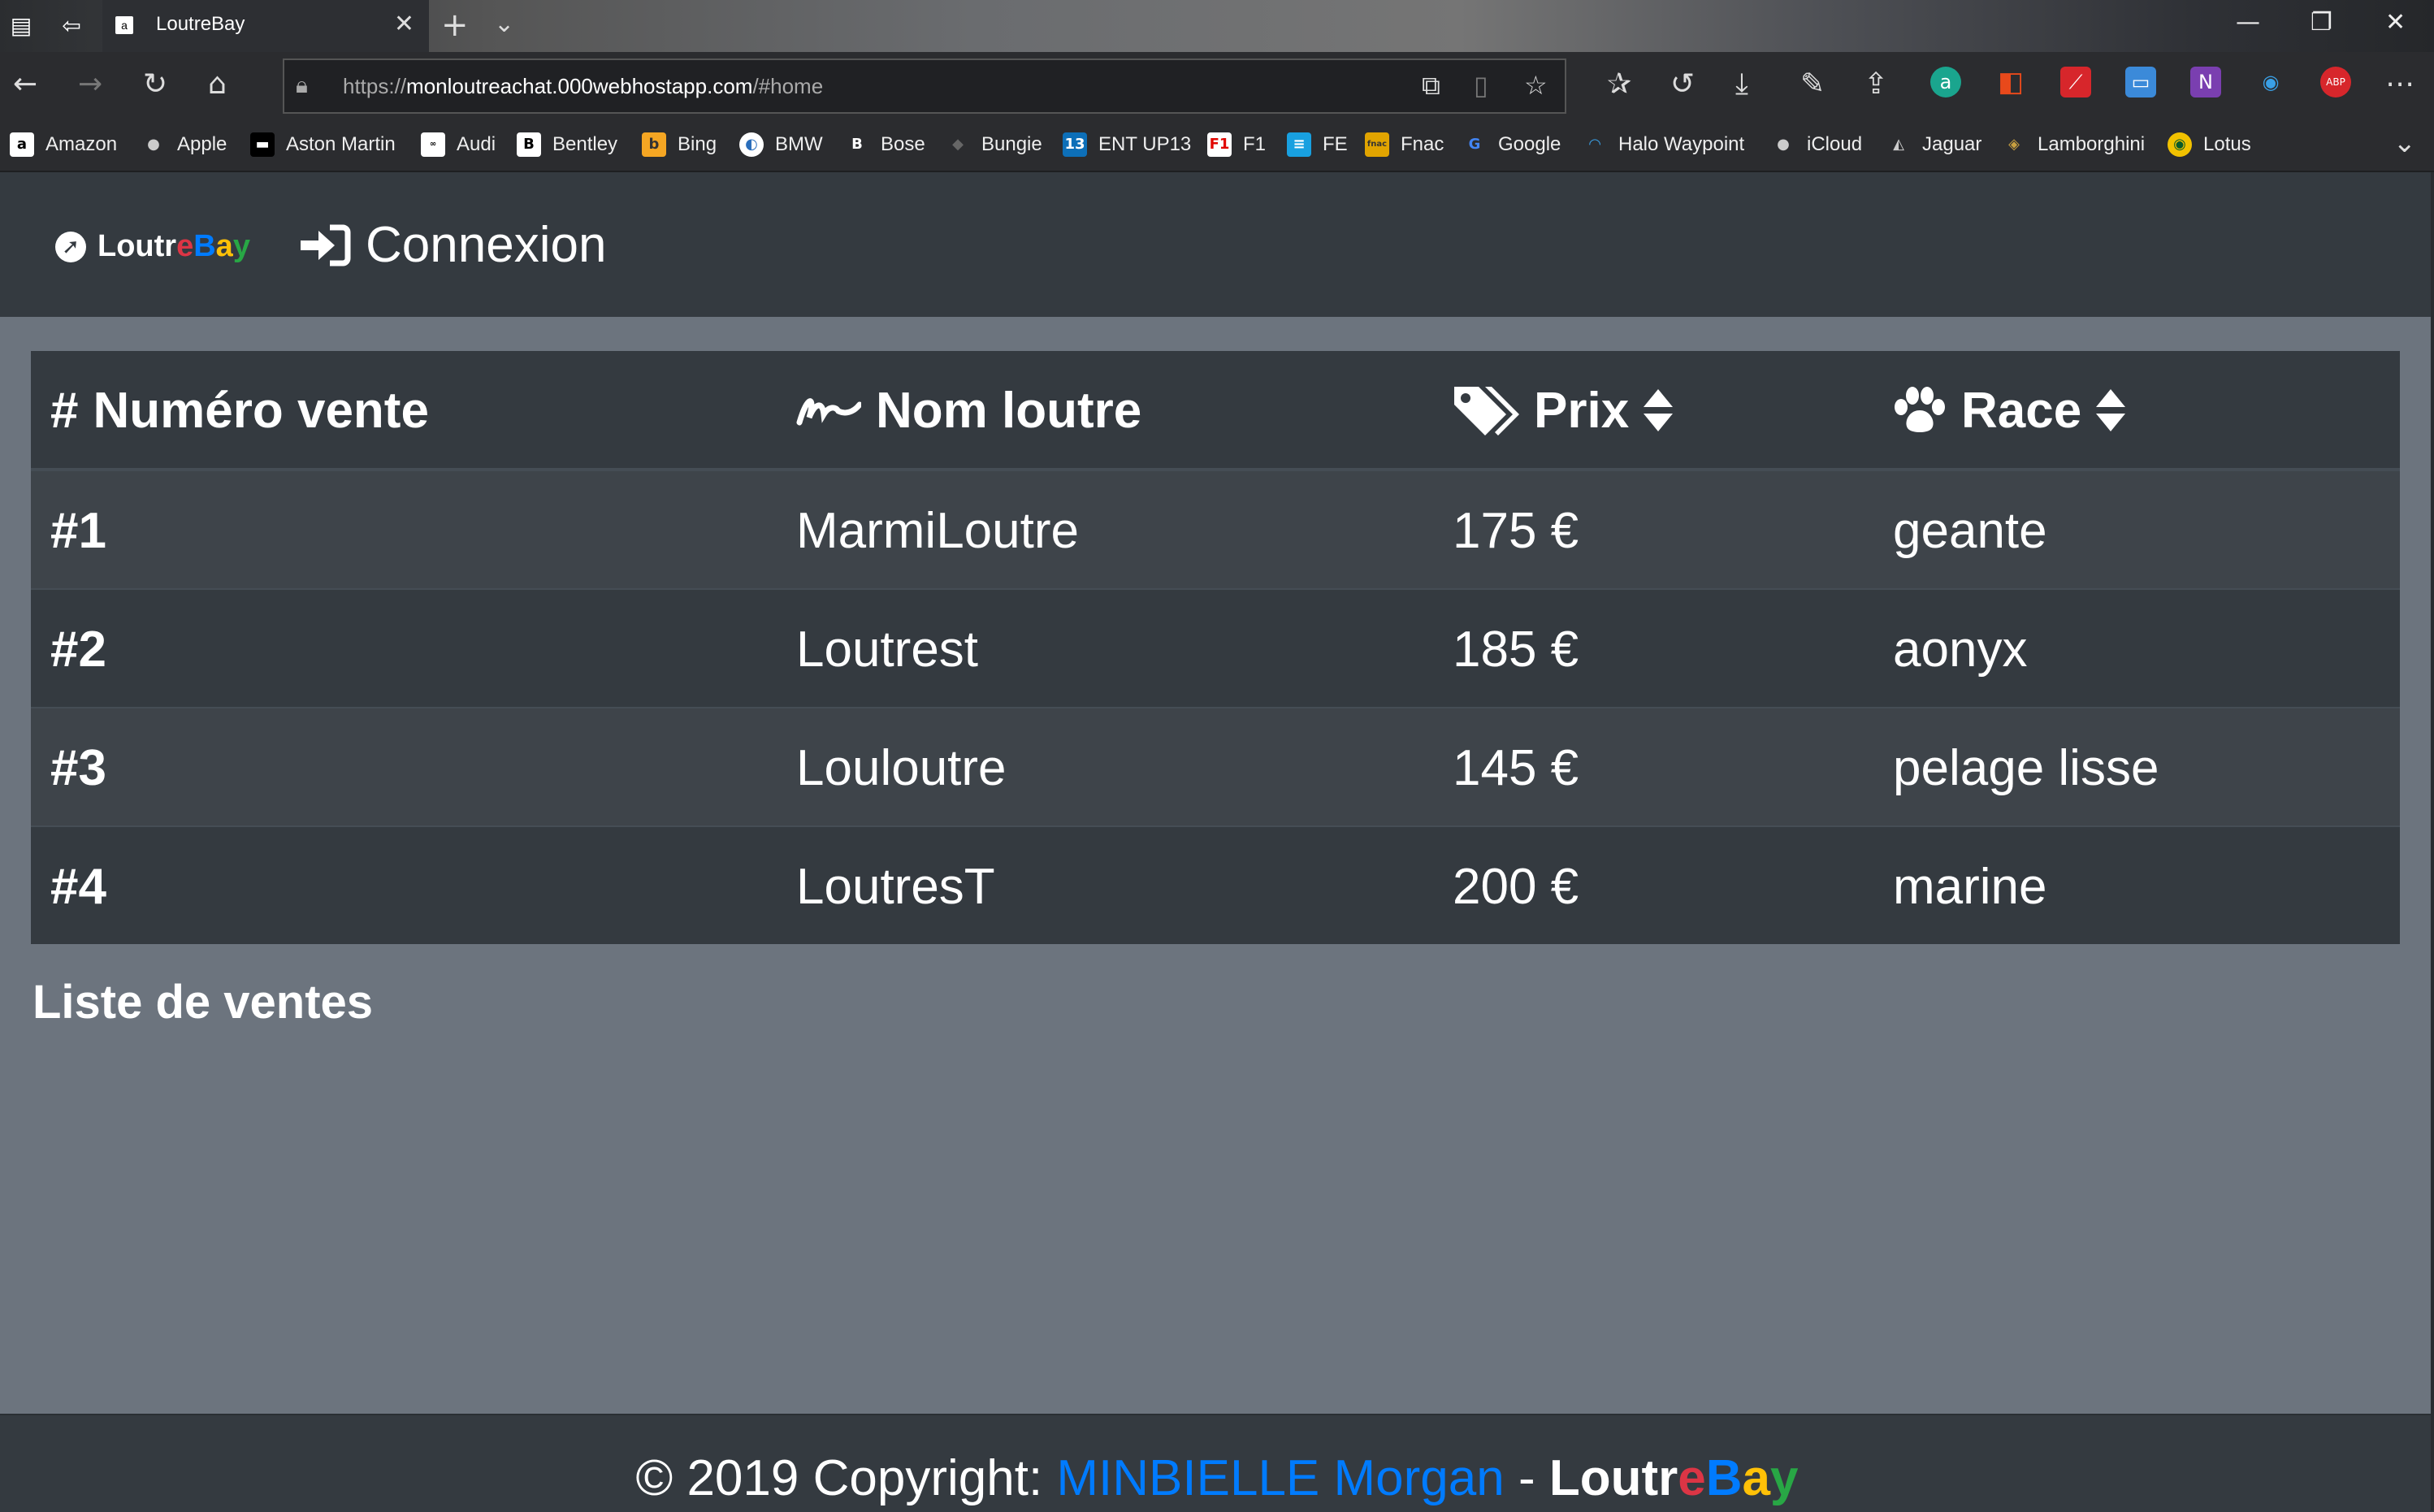  What do you see at coordinates (1682, 84) in the screenshot?
I see `history-icon: ↺` at bounding box center [1682, 84].